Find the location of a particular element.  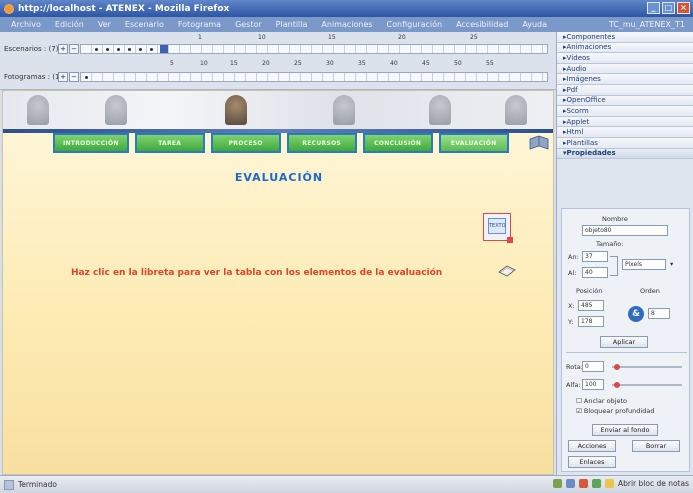

menu-escenario: Escenario is located at coordinates (144, 24).